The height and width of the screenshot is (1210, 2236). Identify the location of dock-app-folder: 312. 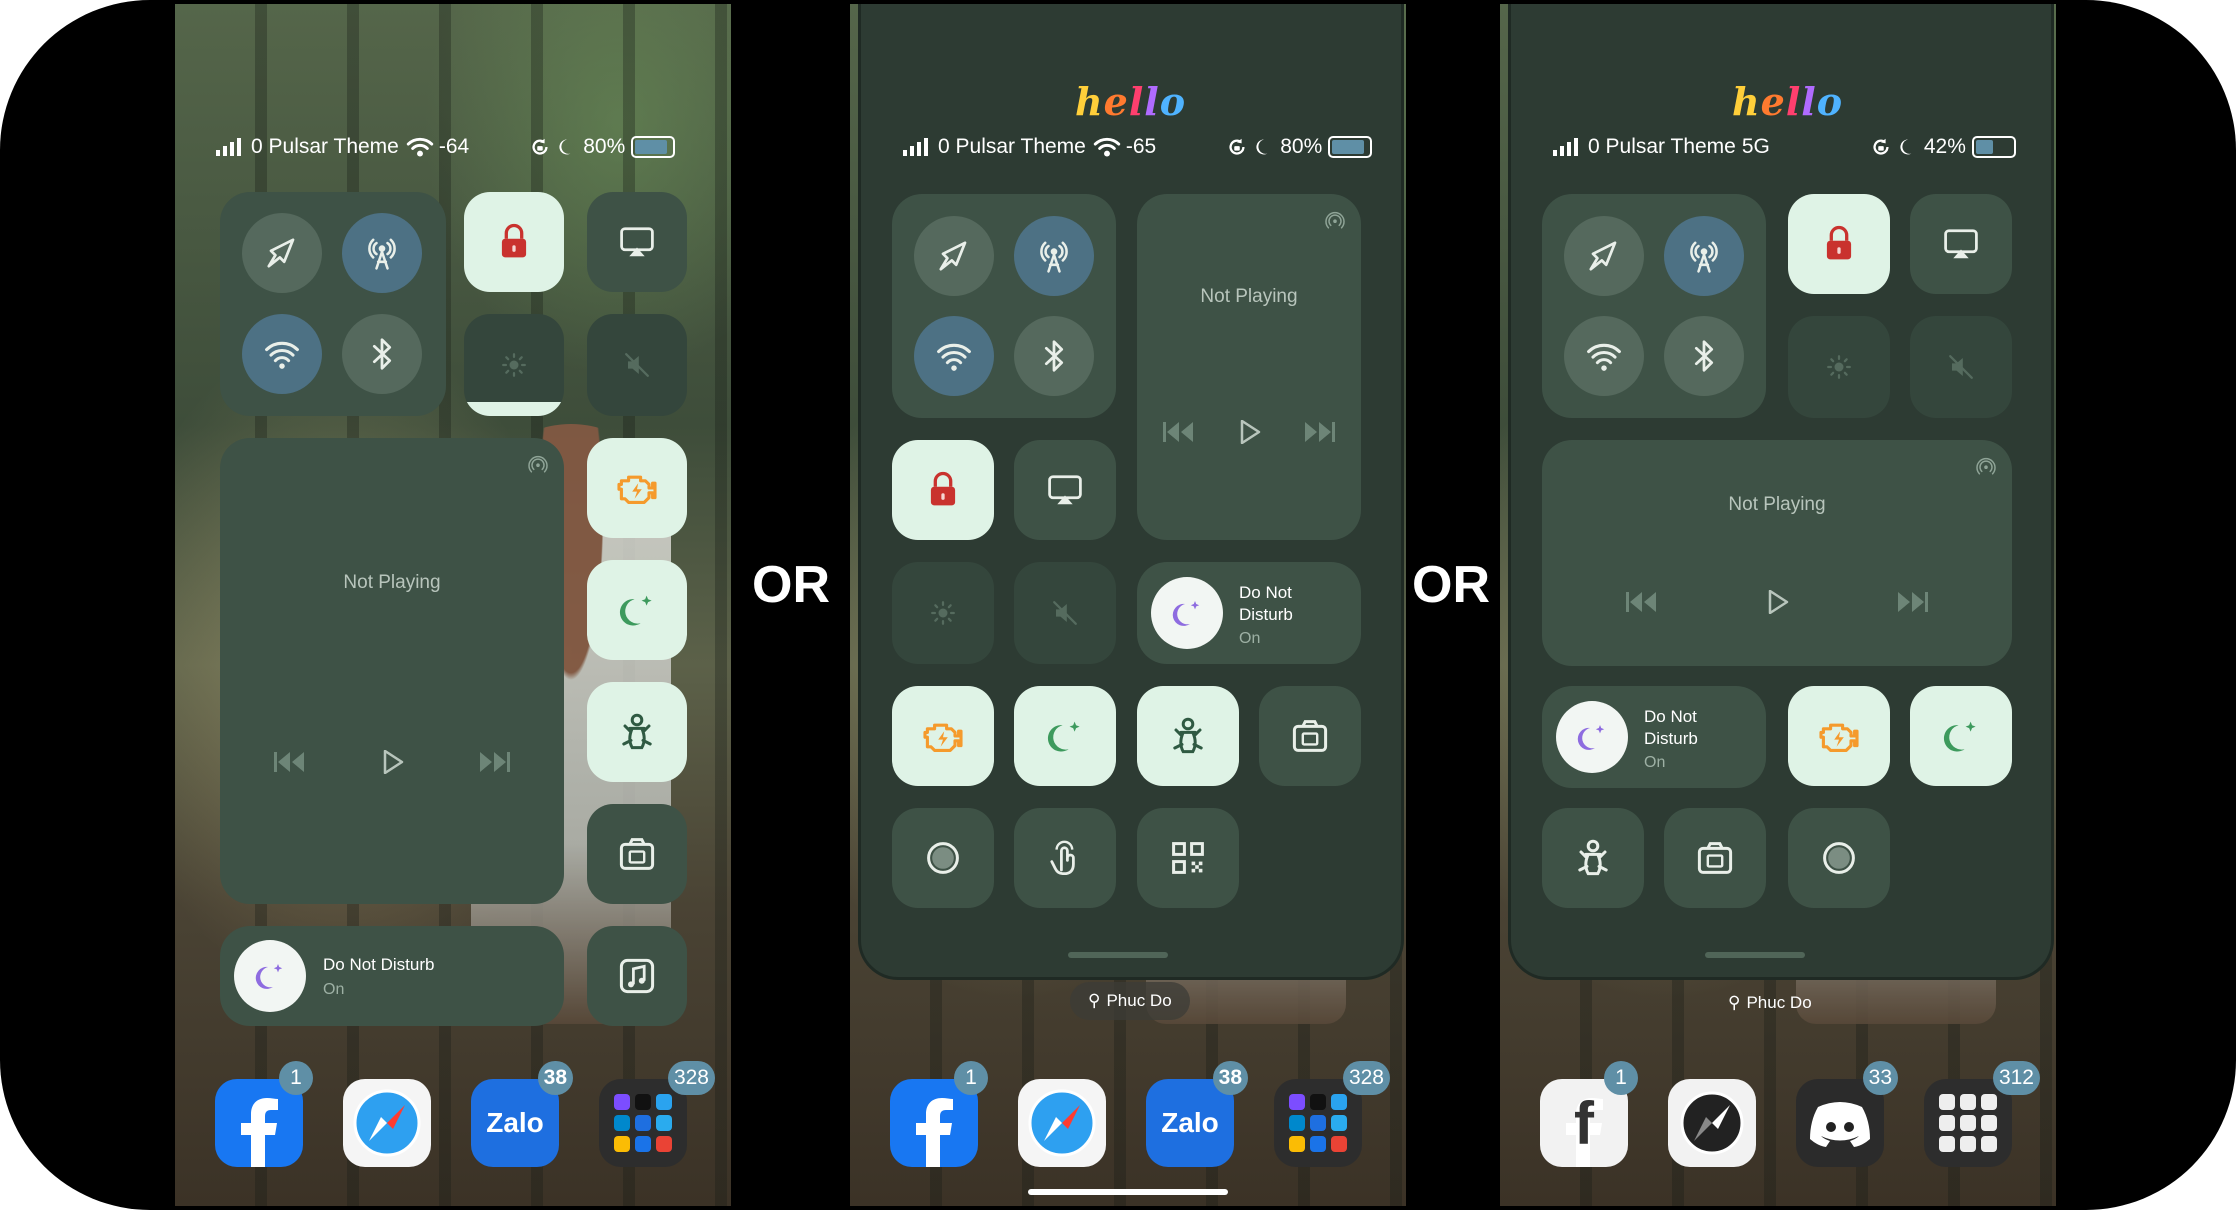
(1982, 1114).